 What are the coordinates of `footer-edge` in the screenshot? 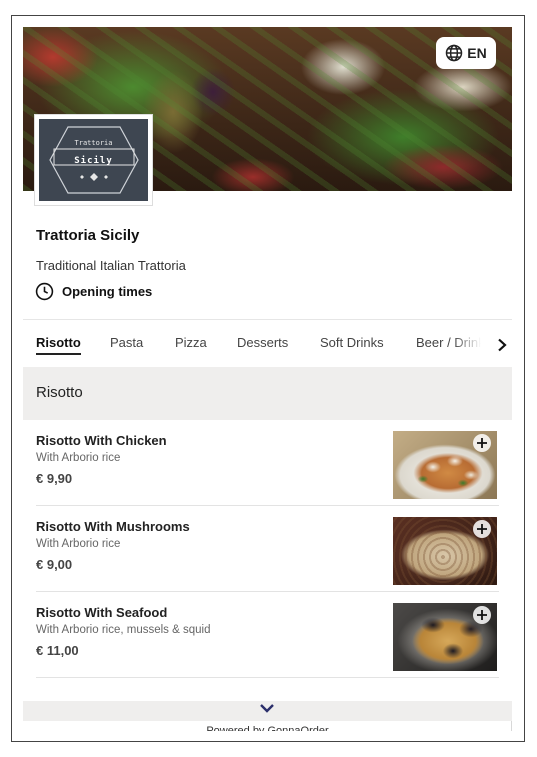 It's located at (511, 726).